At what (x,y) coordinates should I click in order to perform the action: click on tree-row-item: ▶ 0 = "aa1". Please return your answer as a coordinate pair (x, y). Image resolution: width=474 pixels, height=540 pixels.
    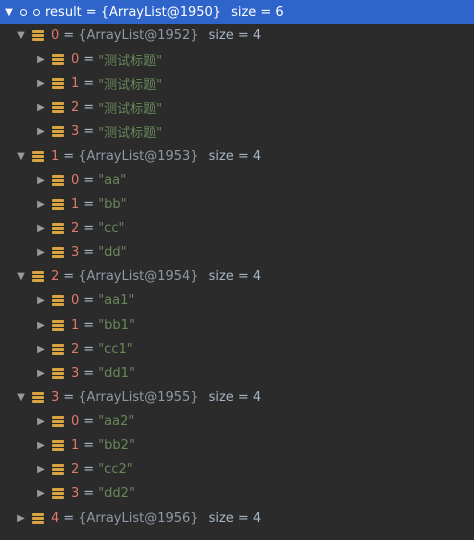
    Looking at the image, I should click on (237, 300).